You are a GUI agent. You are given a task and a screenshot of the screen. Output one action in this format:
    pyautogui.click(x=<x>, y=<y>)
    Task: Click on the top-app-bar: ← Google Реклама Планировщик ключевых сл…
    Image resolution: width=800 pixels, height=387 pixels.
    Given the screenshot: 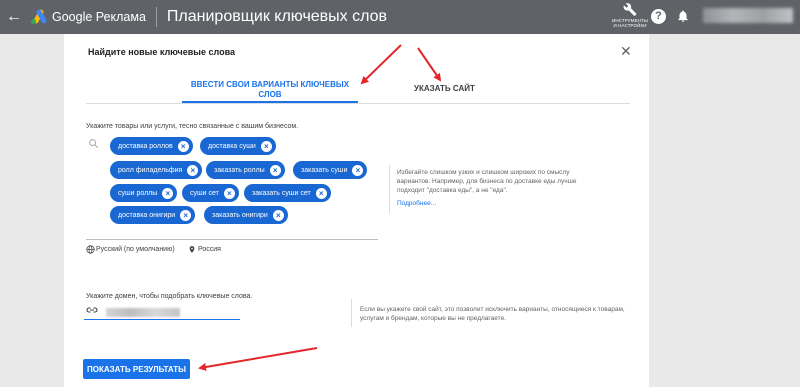 What is the action you would take?
    pyautogui.click(x=400, y=17)
    